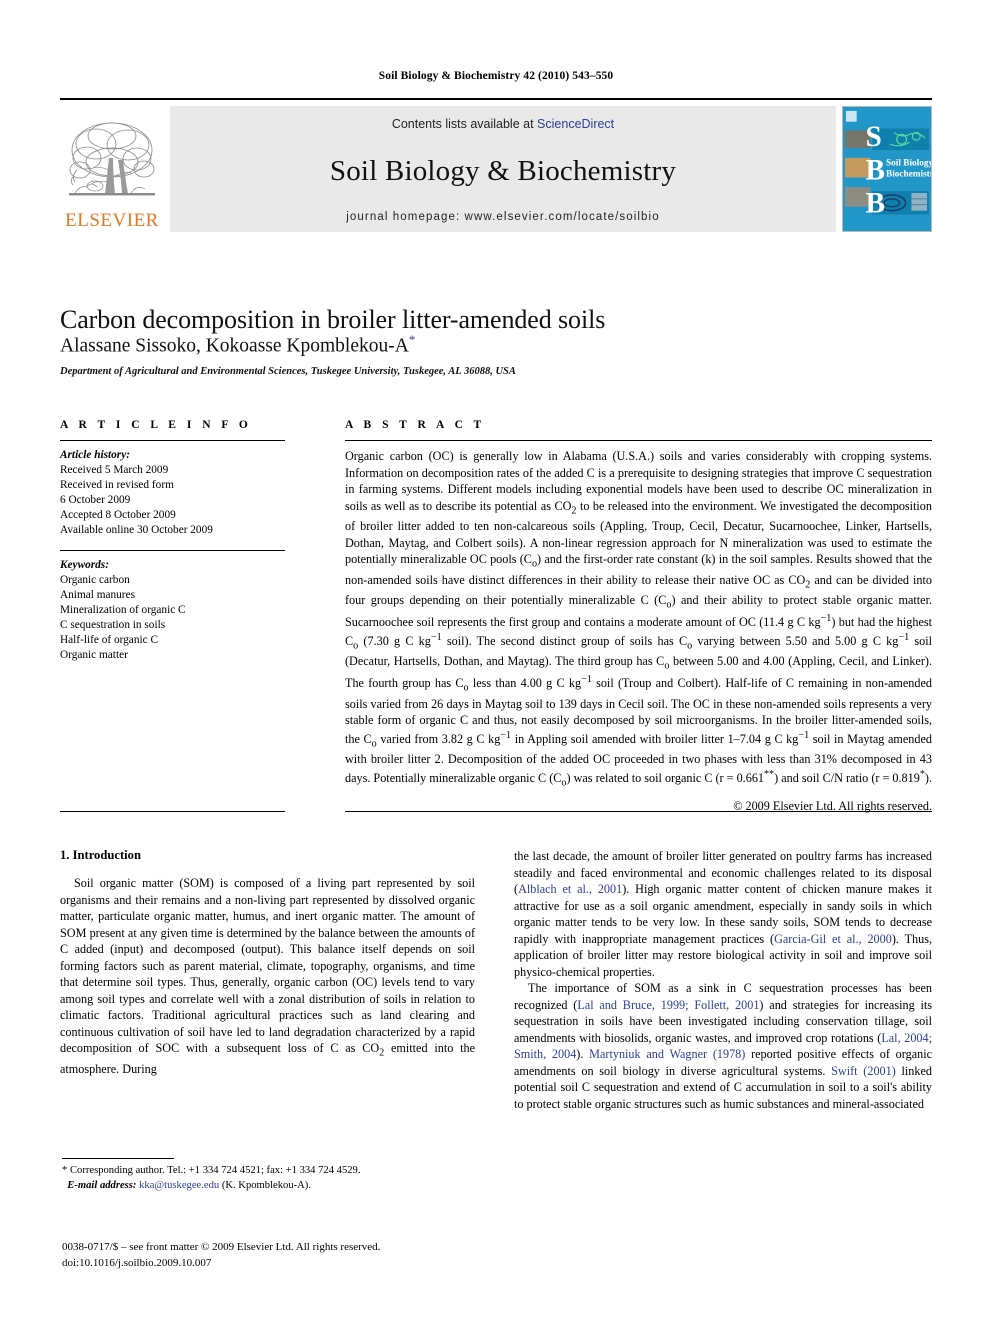 The image size is (992, 1323). What do you see at coordinates (172, 811) in the screenshot?
I see `left-column-rule` at bounding box center [172, 811].